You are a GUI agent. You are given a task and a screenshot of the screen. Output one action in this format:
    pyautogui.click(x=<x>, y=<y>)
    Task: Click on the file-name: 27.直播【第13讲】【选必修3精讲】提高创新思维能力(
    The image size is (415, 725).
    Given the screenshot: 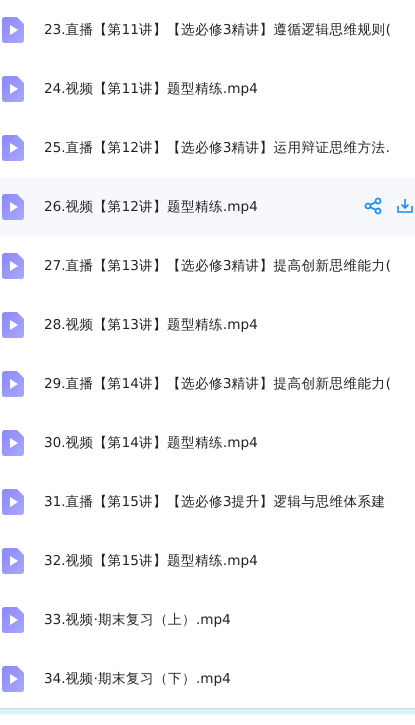 What is the action you would take?
    pyautogui.click(x=217, y=265)
    